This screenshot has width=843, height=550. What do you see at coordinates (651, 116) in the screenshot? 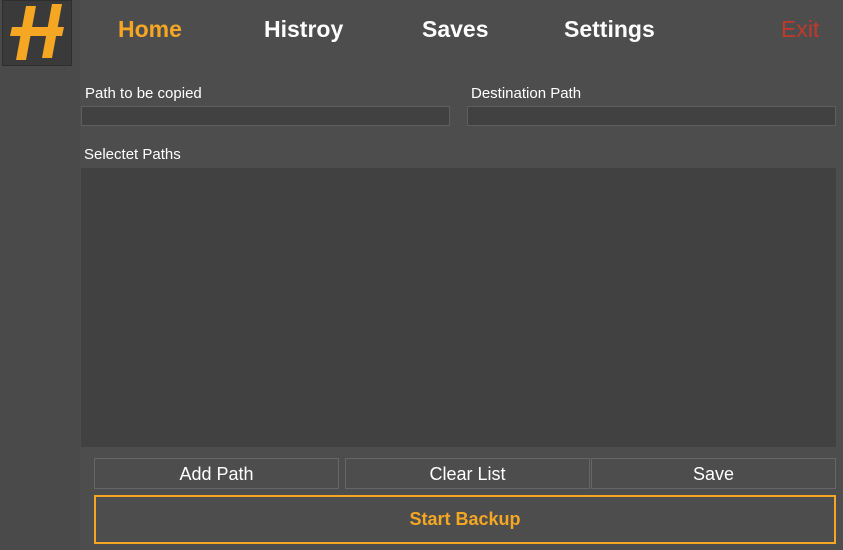
I see `destination-path-input` at bounding box center [651, 116].